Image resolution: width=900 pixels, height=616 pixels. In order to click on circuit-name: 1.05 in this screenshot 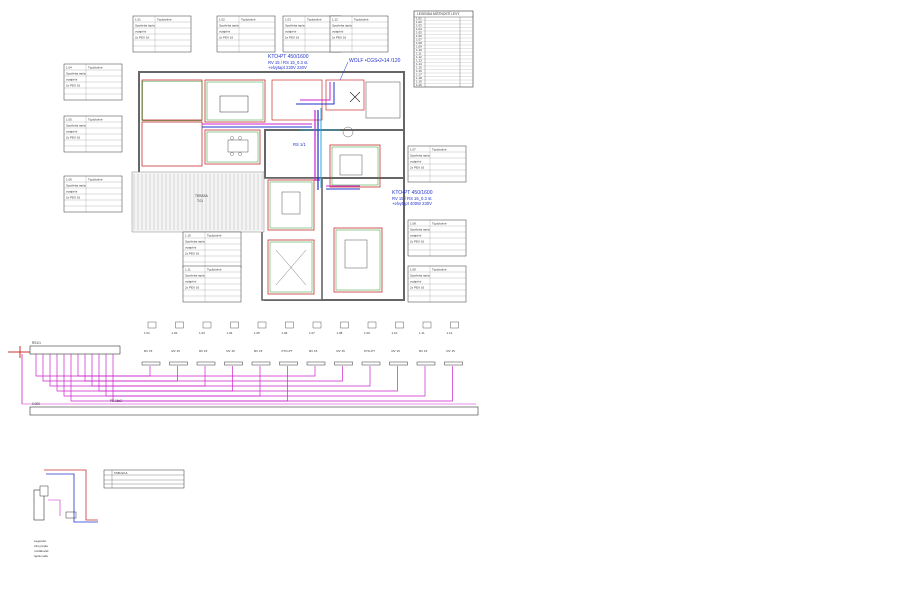, I will do `click(257, 333)`.